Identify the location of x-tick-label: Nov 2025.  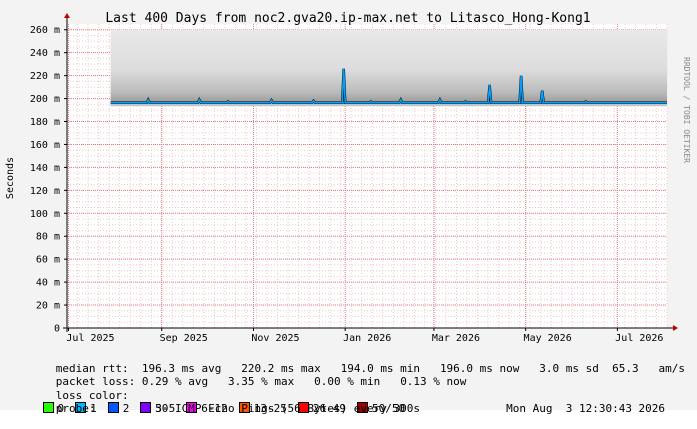
(275, 338).